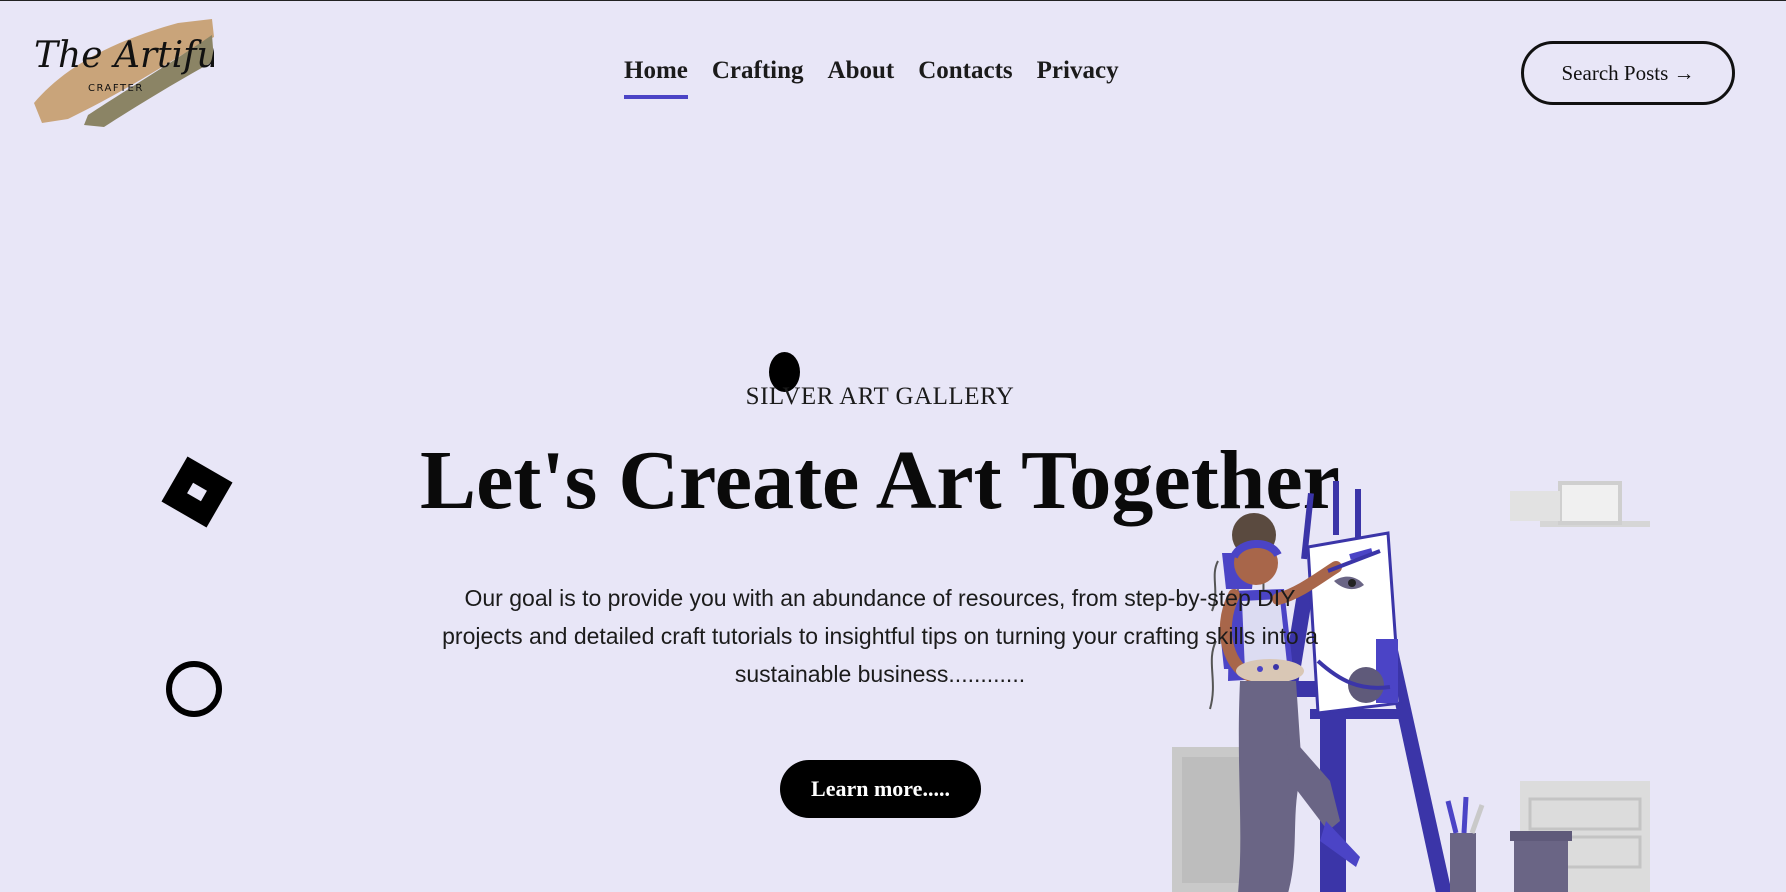 This screenshot has width=1786, height=892. What do you see at coordinates (965, 78) in the screenshot?
I see `nav-item-contacts: Contacts` at bounding box center [965, 78].